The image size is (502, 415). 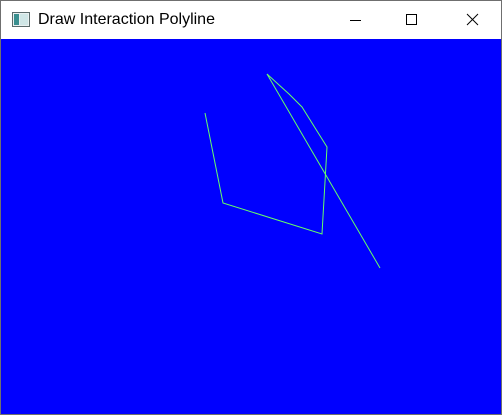 What do you see at coordinates (21, 19) in the screenshot?
I see `window-app-icon` at bounding box center [21, 19].